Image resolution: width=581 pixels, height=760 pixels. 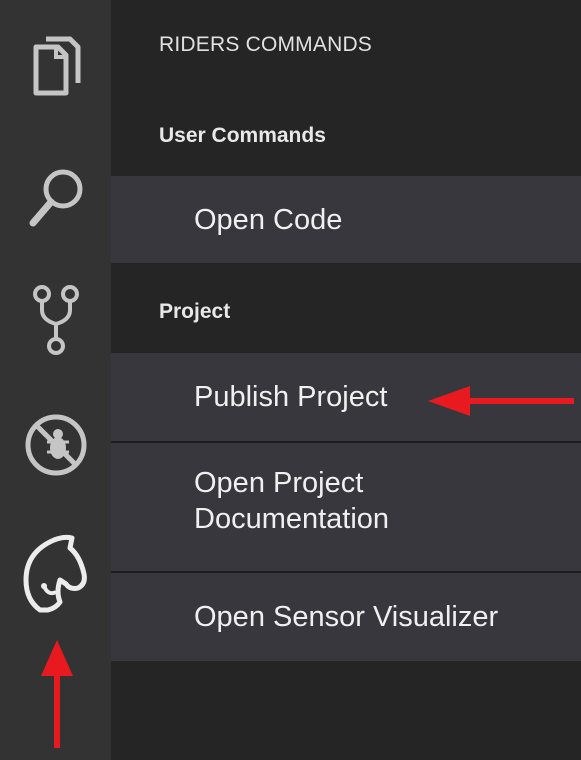 I want to click on command-open-project-documentation: Open Project Documentation, so click(x=346, y=507).